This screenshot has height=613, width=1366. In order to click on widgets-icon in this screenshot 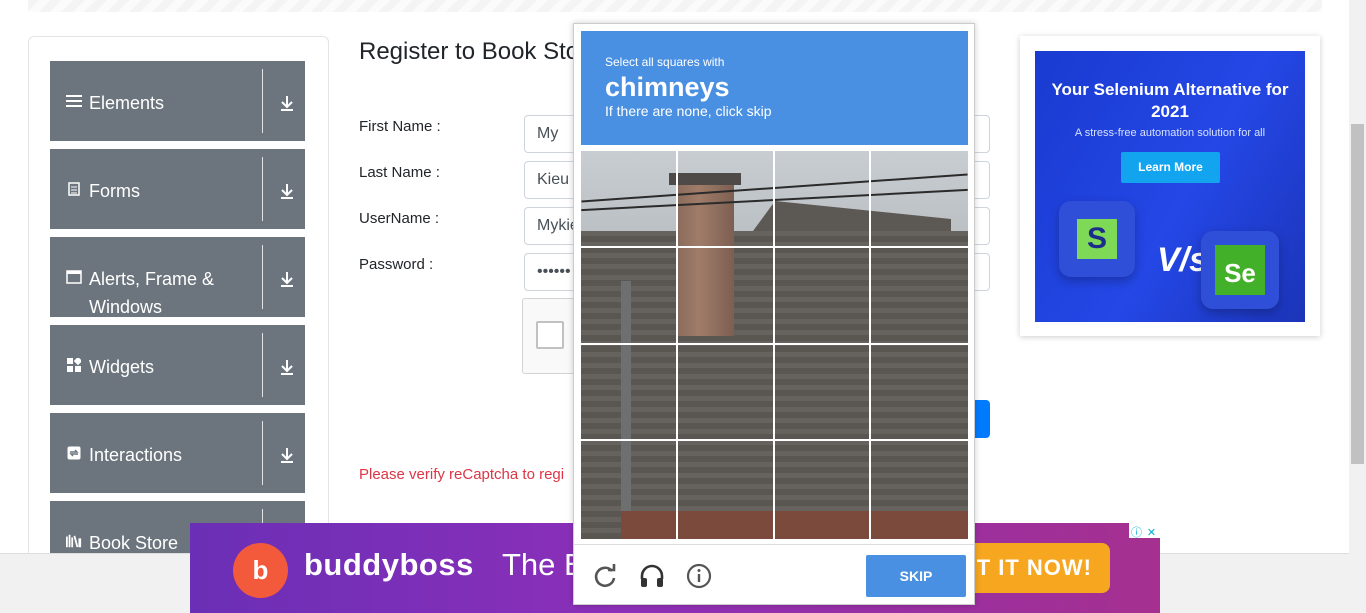, I will do `click(74, 365)`.